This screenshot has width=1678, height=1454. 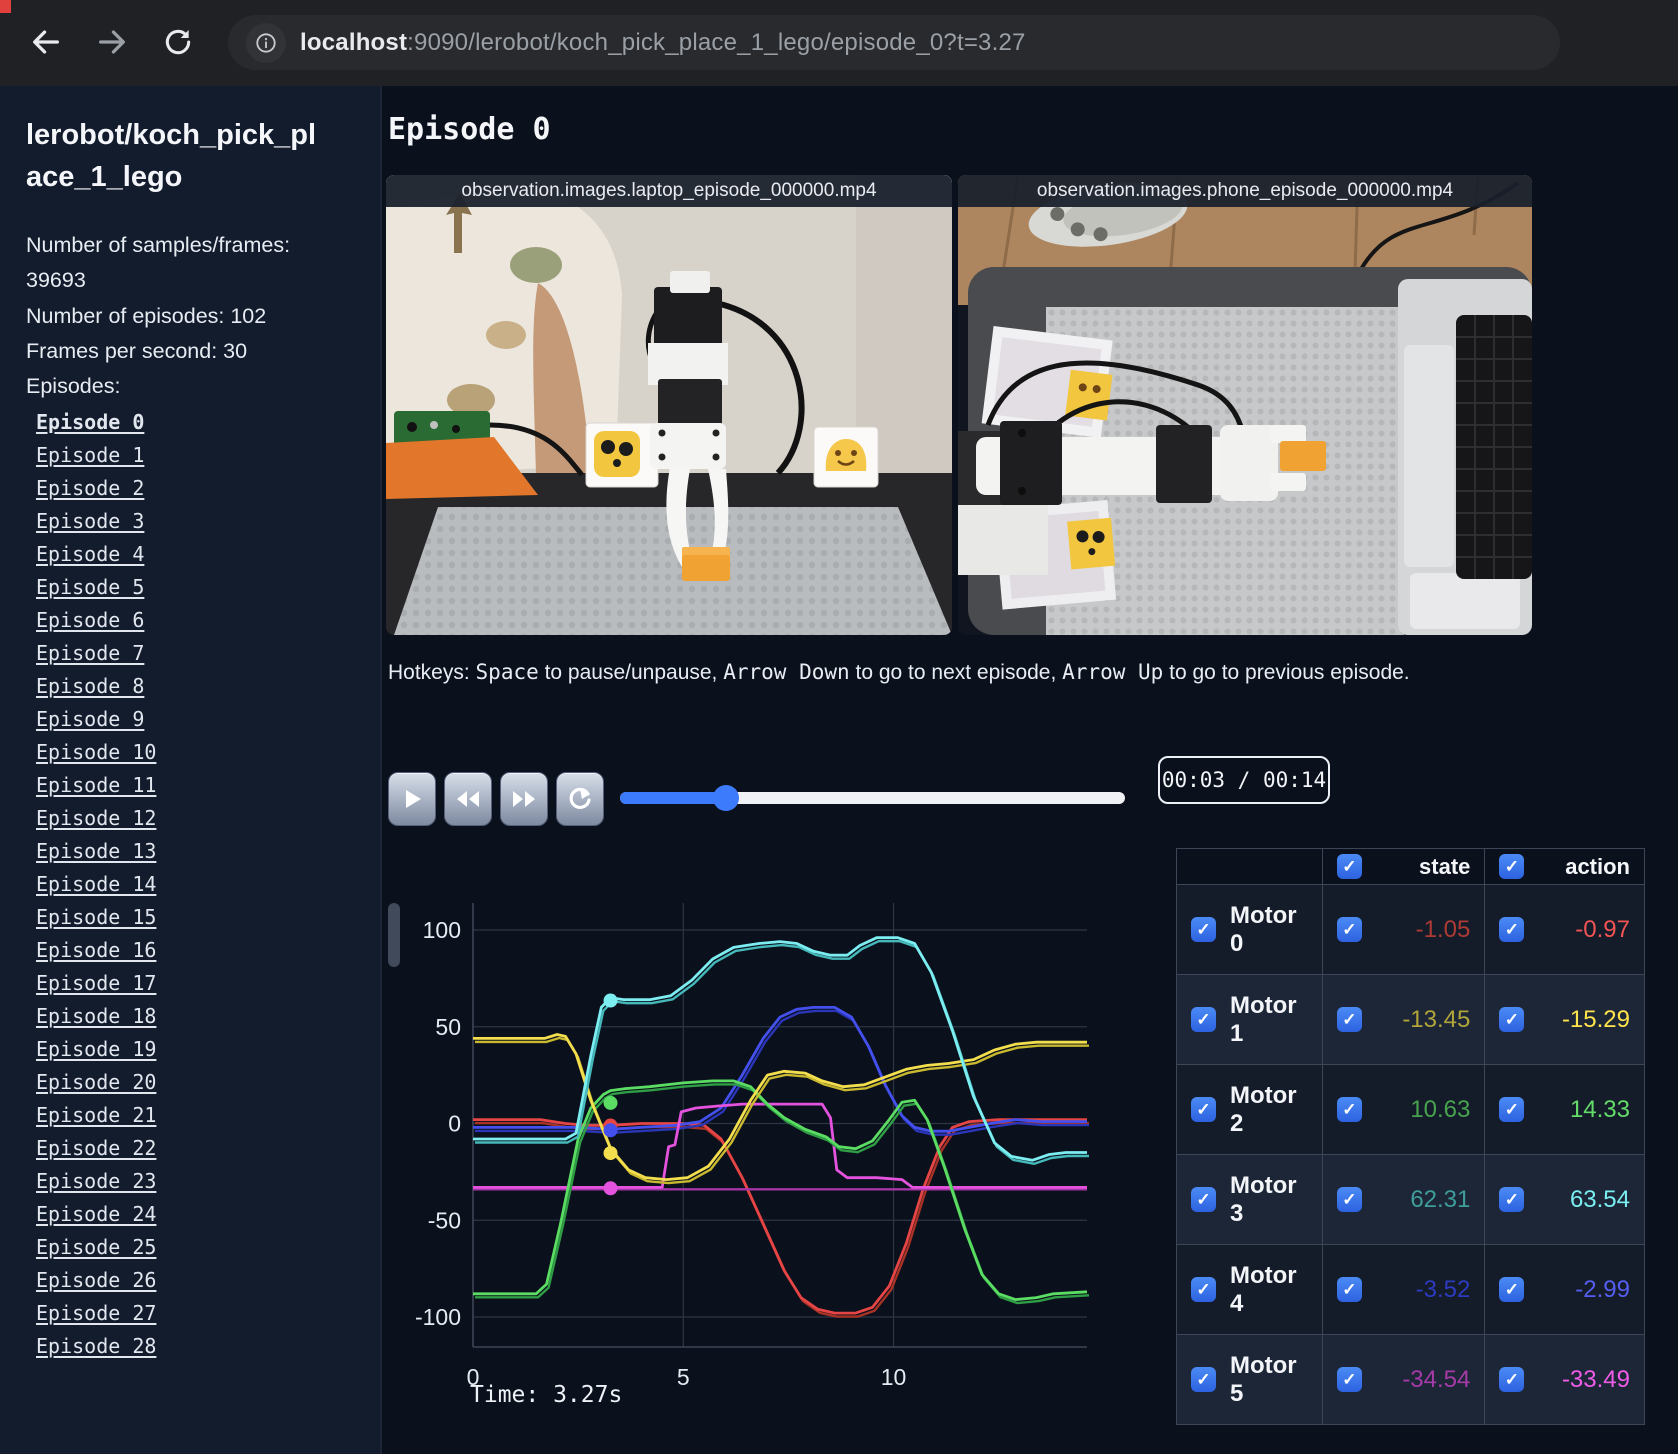 I want to click on sidebar-episode-link: Episode 23, so click(x=195, y=1181).